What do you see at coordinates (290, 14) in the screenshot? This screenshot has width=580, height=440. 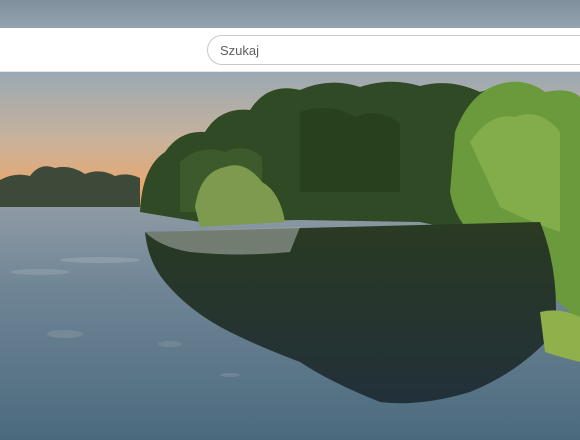 I see `top-strip` at bounding box center [290, 14].